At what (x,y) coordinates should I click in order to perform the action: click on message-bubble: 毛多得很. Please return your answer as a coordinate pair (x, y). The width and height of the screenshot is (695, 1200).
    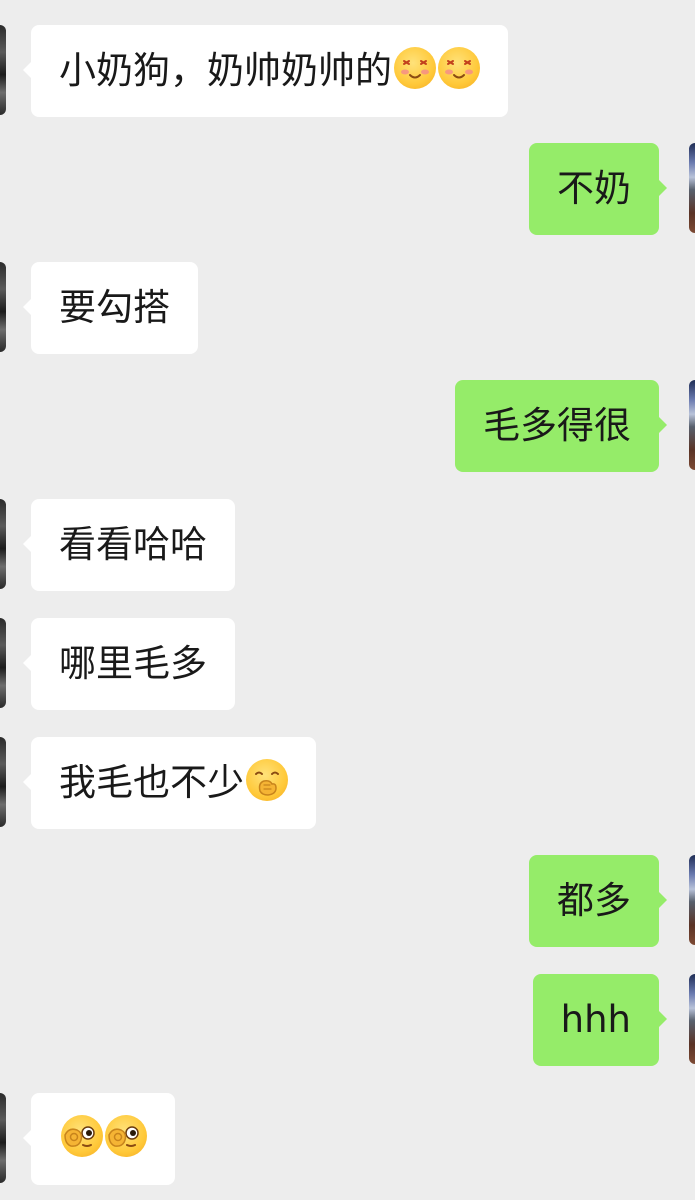
    Looking at the image, I should click on (561, 426).